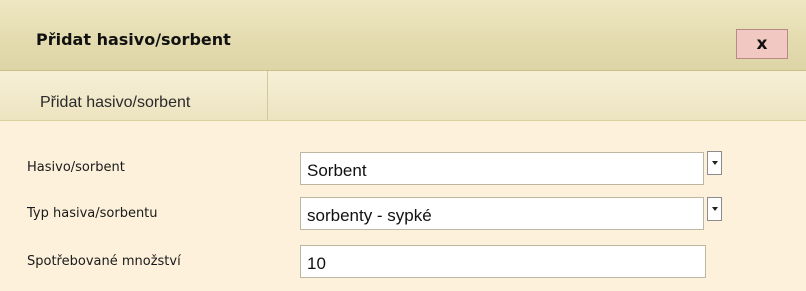 Image resolution: width=806 pixels, height=291 pixels. I want to click on agent-type-label: Typ hasiva/sorbentu, so click(92, 213).